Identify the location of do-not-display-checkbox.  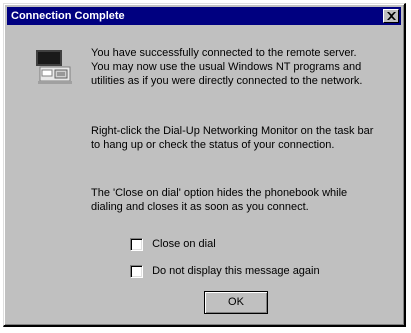
(136, 271).